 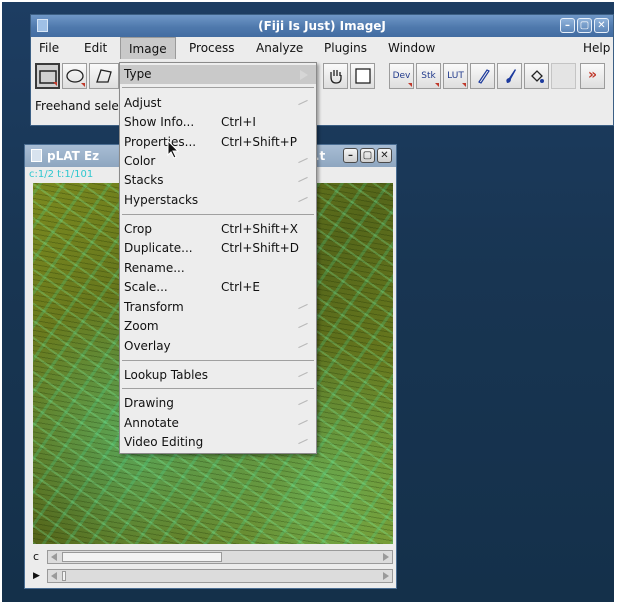 I want to click on menu-item-label: Color, so click(x=140, y=161).